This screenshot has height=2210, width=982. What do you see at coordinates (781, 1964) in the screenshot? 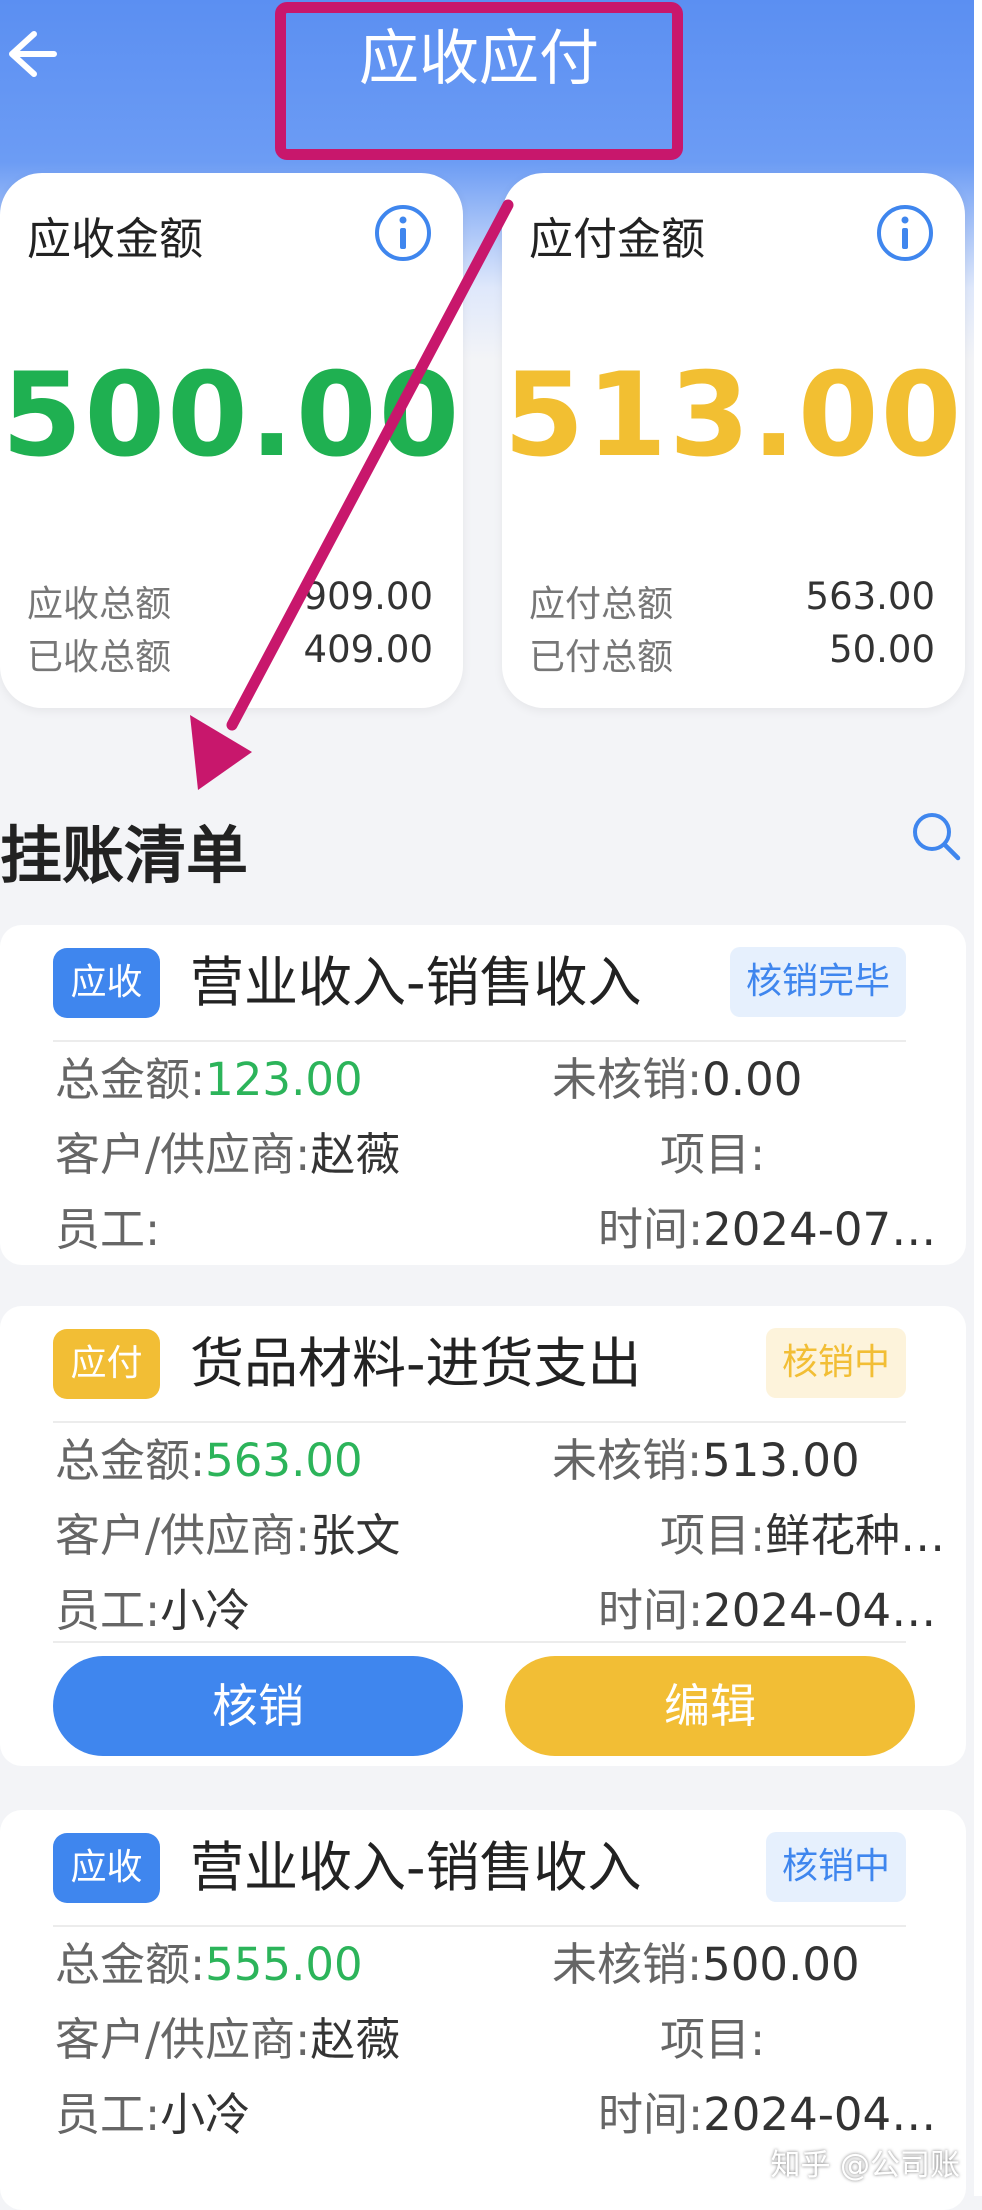
I see `unsettled-value: 500.00` at bounding box center [781, 1964].